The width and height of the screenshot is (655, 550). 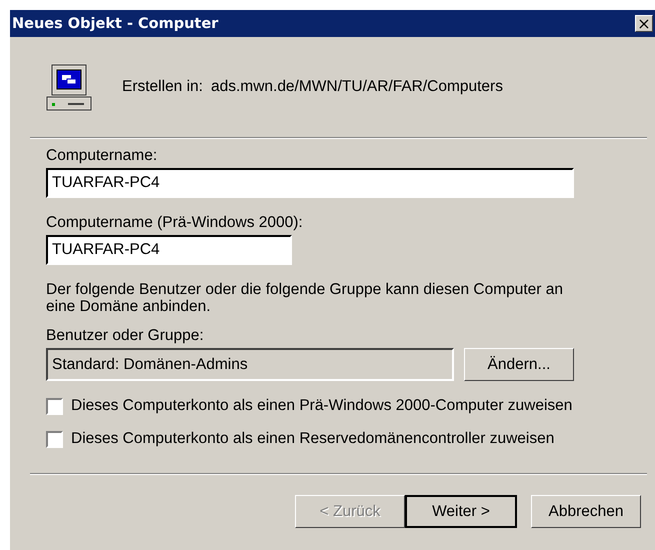 I want to click on checkbox-label: Dieses Computerkonto als einen Reservedomänencontroller zuweisen, so click(x=312, y=439).